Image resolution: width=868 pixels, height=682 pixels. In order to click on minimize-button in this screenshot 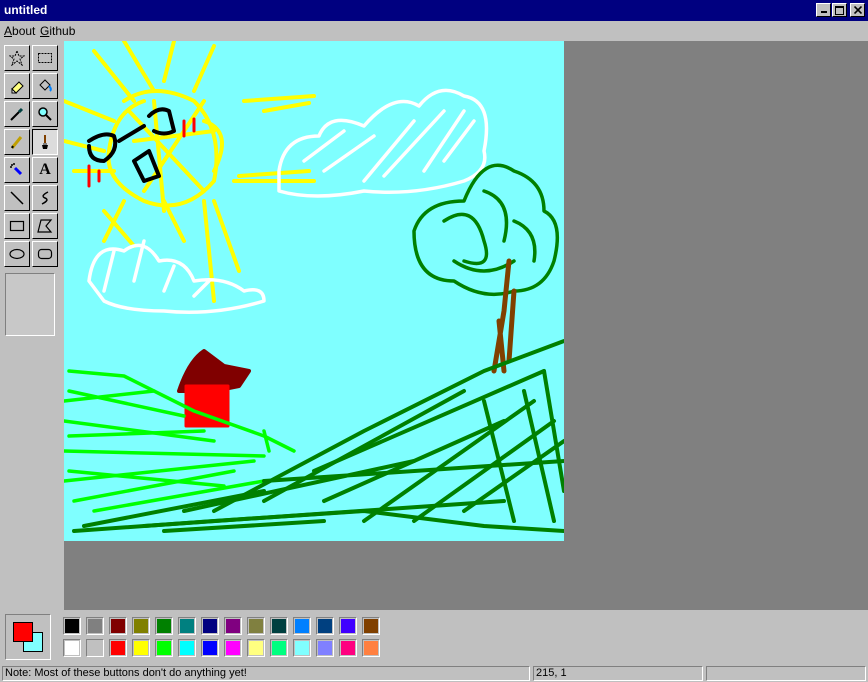, I will do `click(823, 10)`.